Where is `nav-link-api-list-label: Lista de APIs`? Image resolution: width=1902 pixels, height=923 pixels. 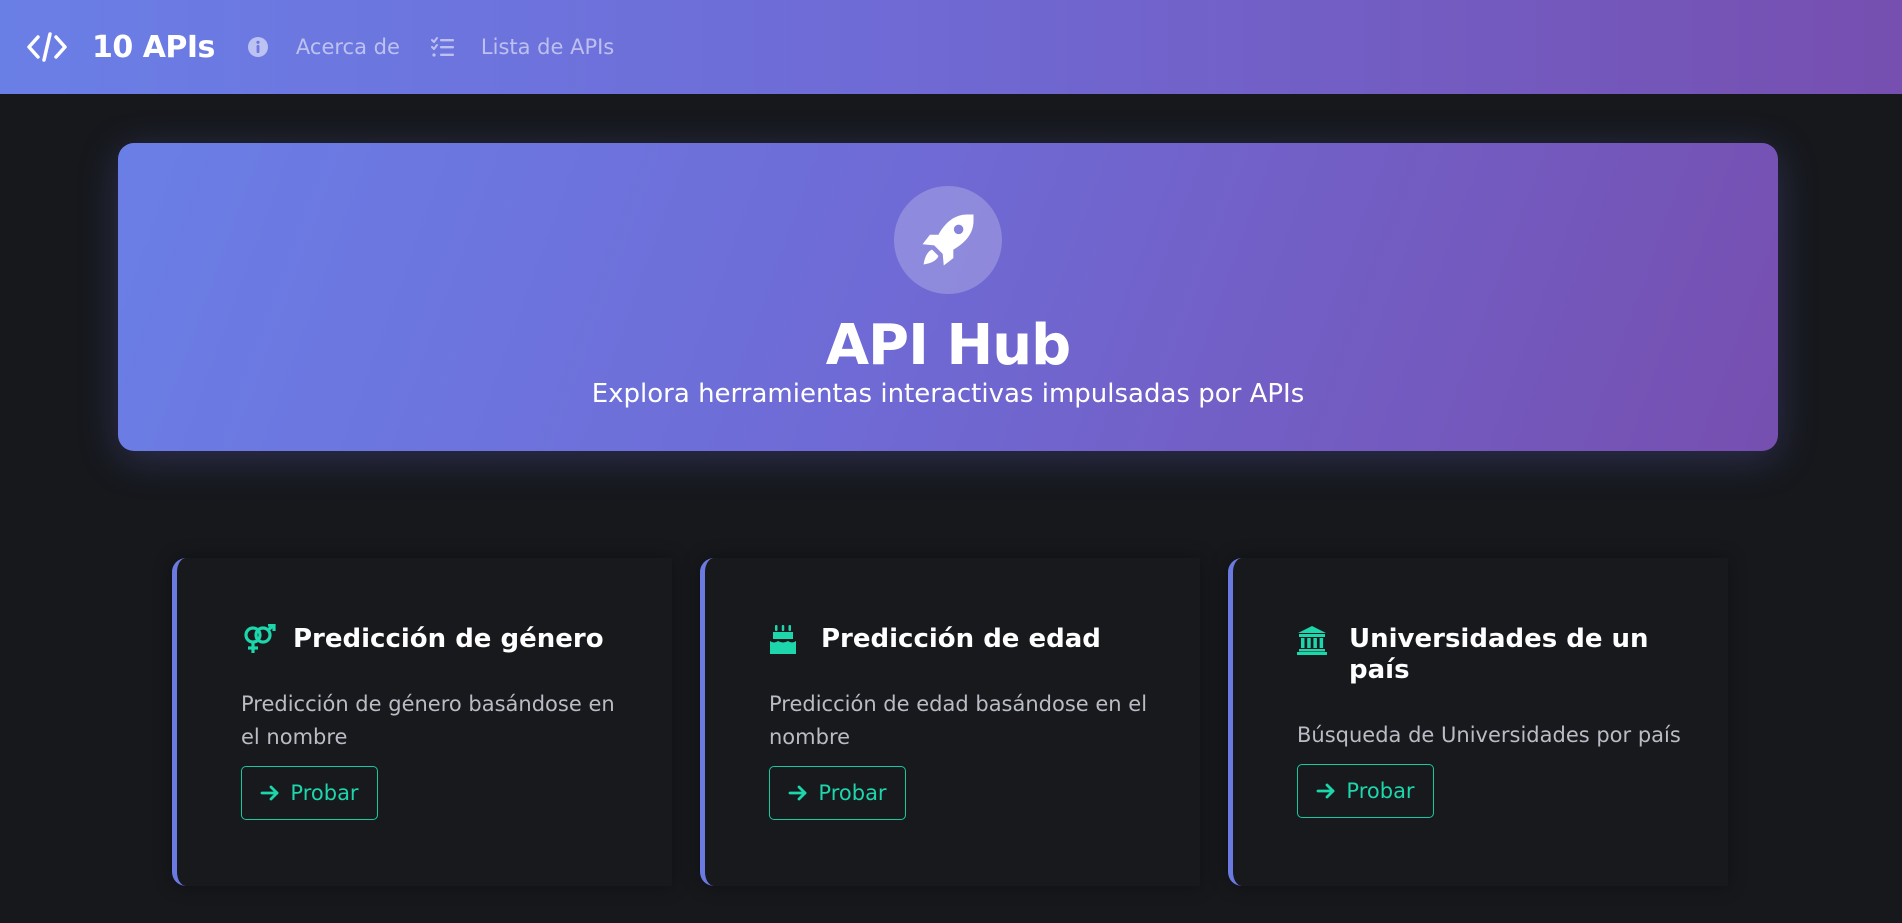 nav-link-api-list-label: Lista de APIs is located at coordinates (547, 47).